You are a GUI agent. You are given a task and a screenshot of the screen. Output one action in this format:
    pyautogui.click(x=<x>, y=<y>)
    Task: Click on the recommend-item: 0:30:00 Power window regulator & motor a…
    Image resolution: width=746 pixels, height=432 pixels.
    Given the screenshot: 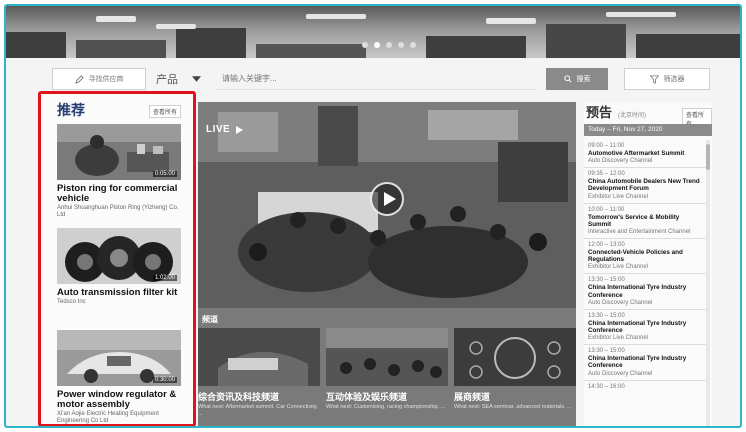 What is the action you would take?
    pyautogui.click(x=119, y=377)
    